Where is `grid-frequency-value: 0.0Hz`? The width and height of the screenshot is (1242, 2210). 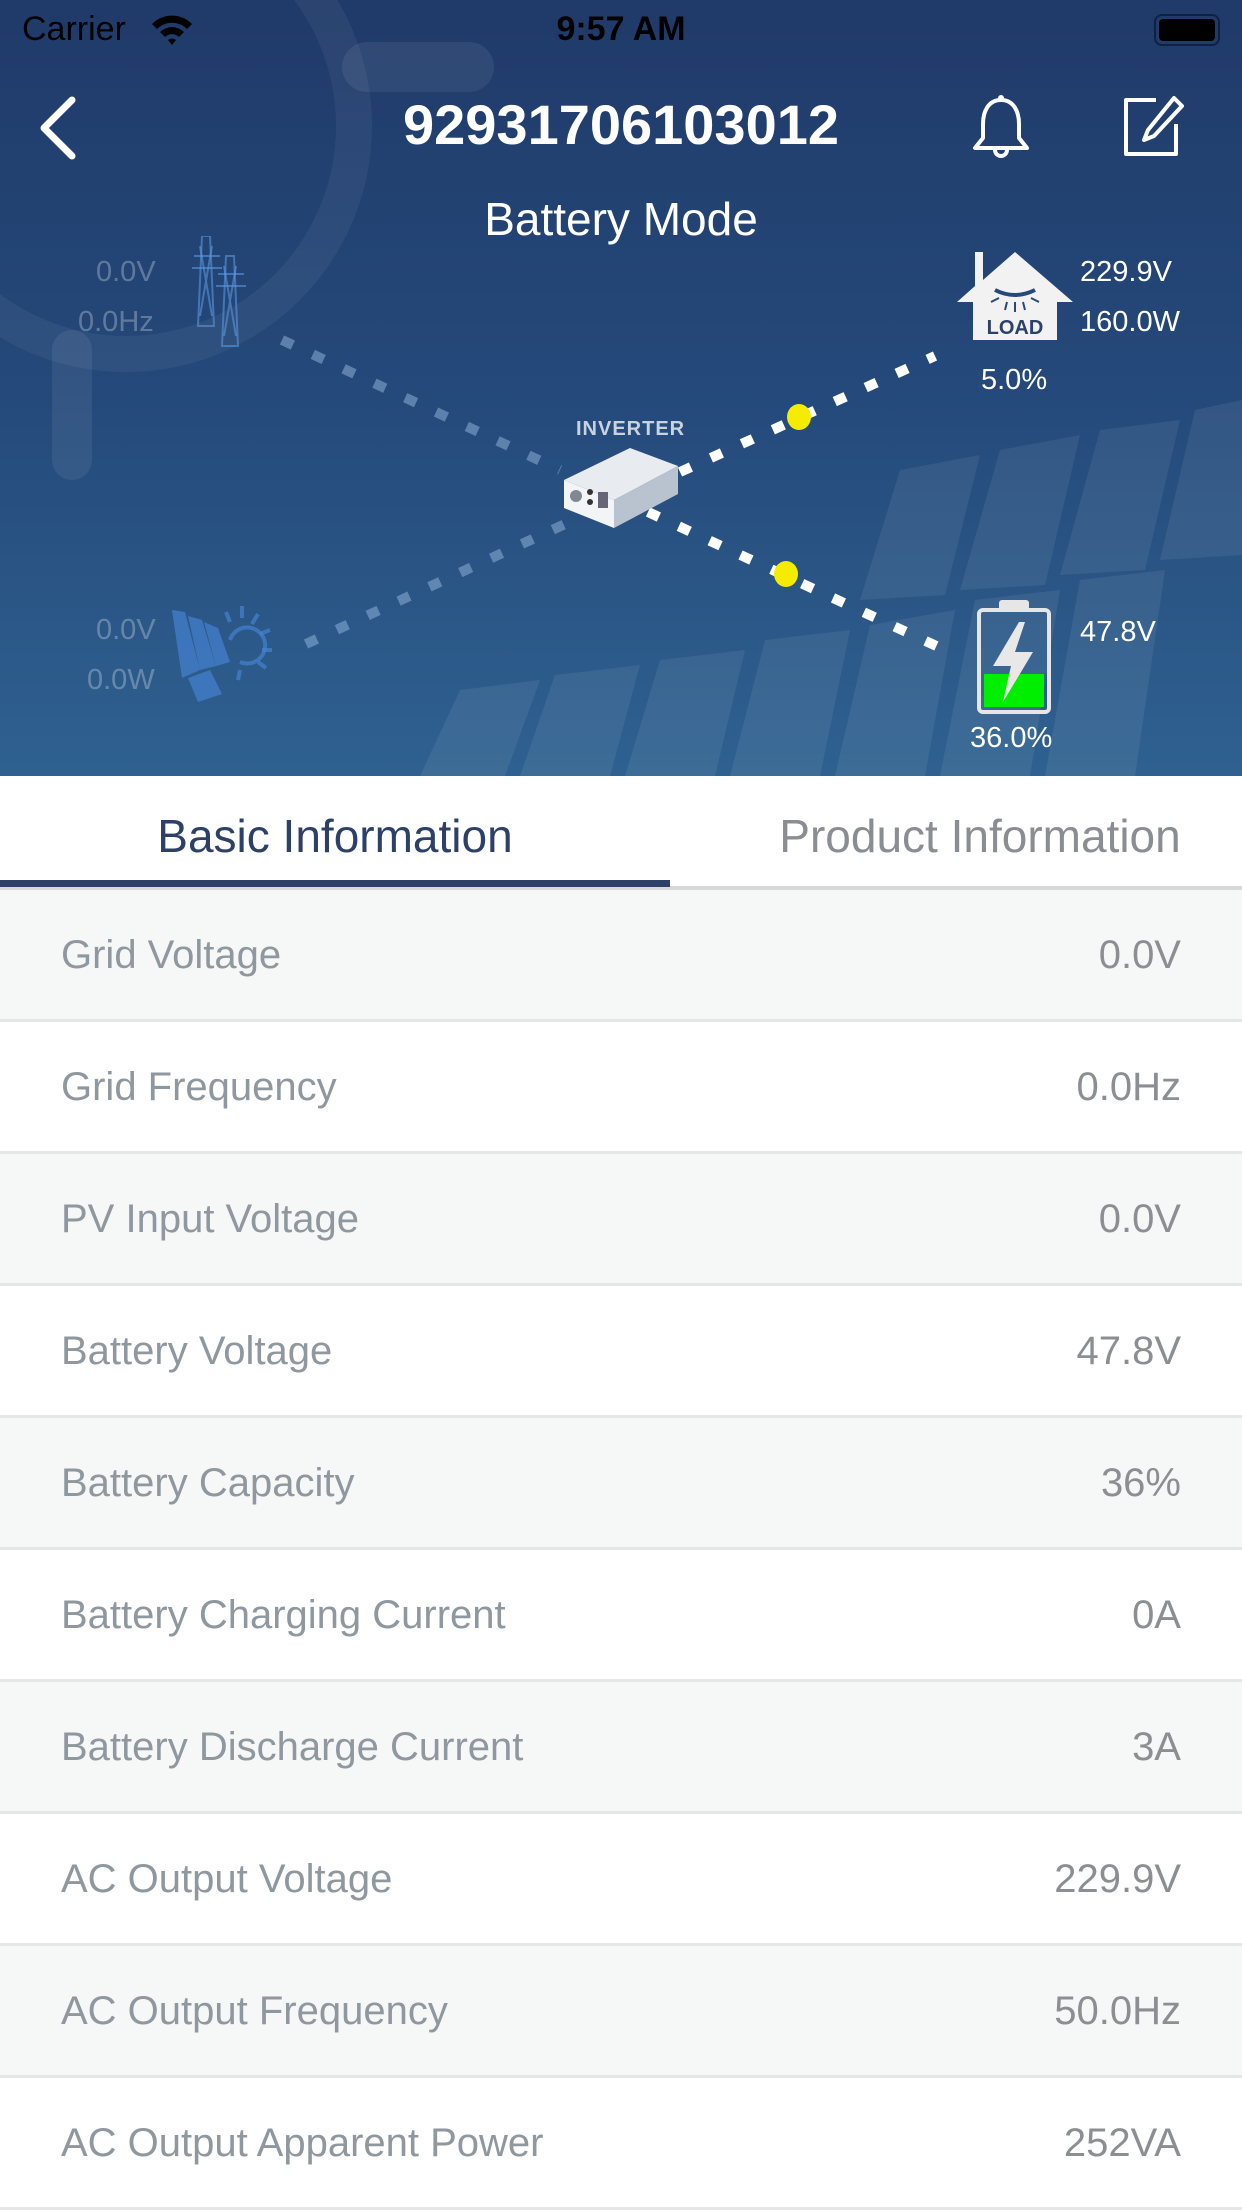
grid-frequency-value: 0.0Hz is located at coordinates (116, 322).